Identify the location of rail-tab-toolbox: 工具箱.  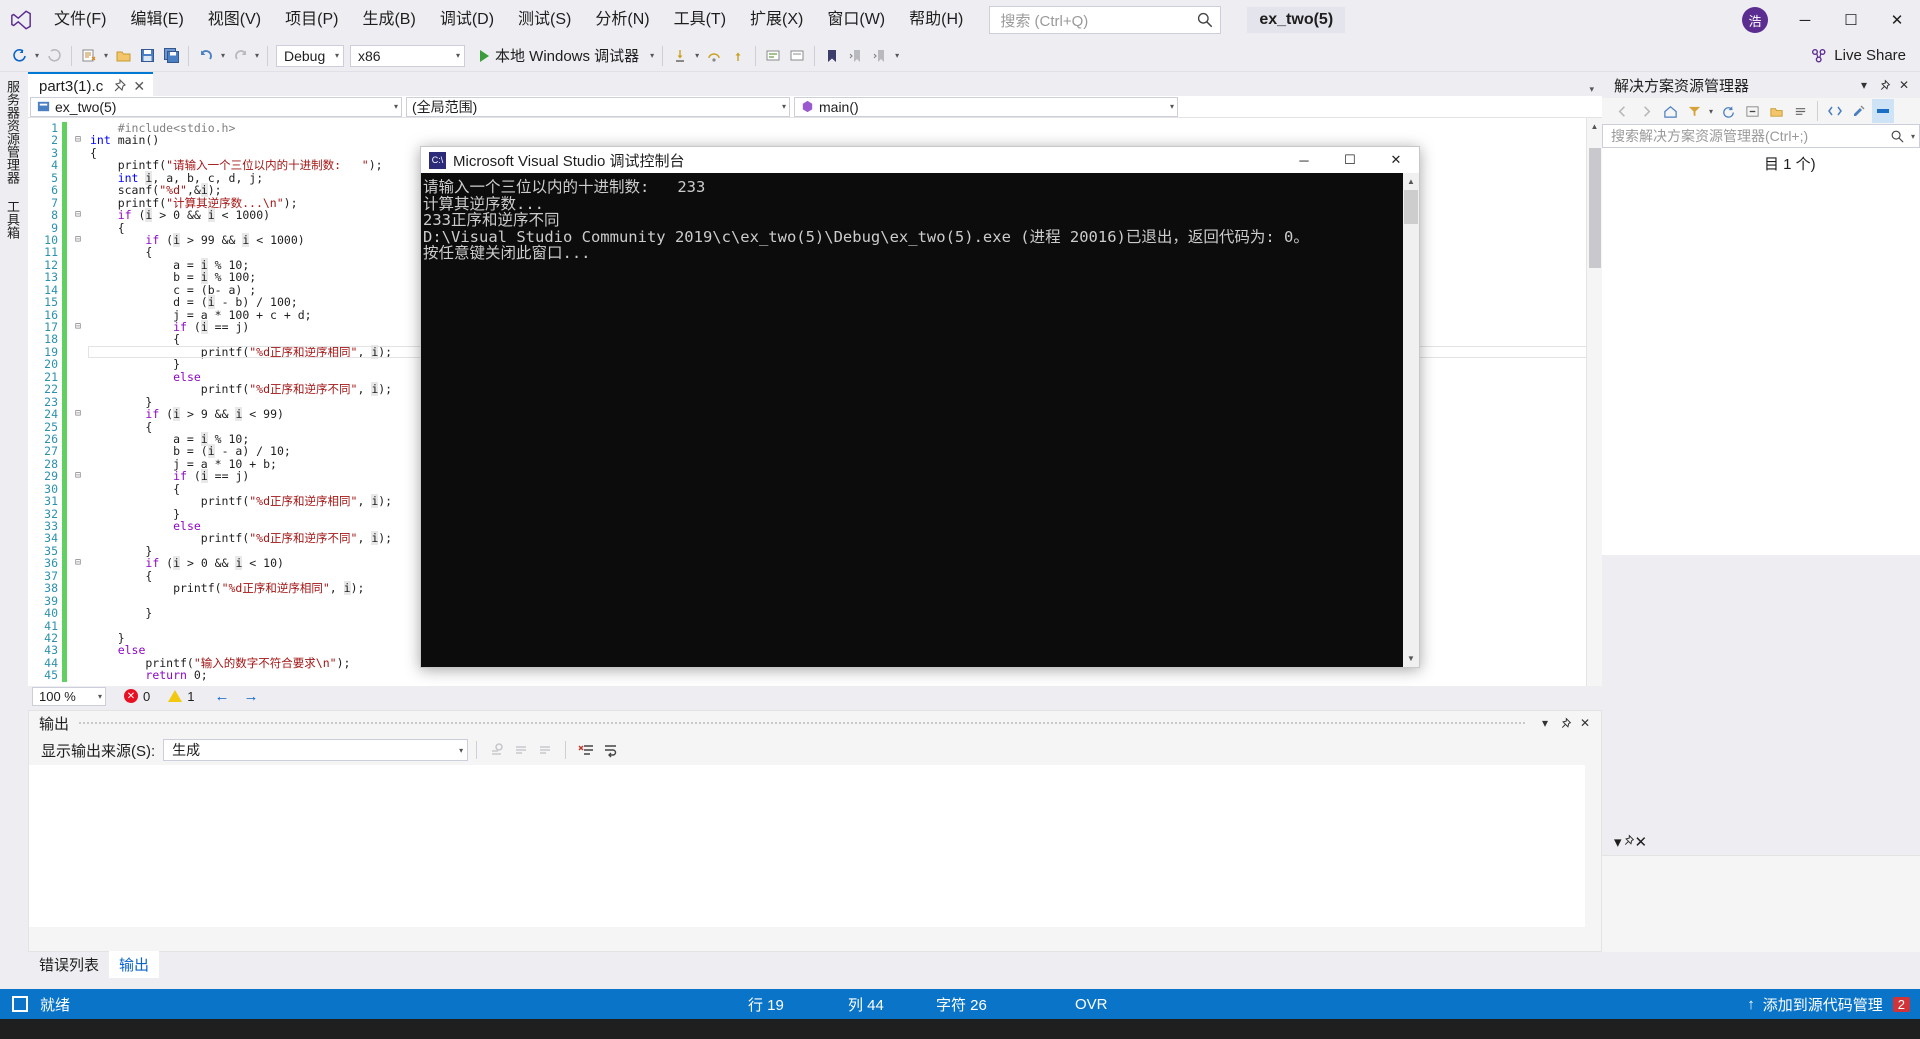
(12, 219).